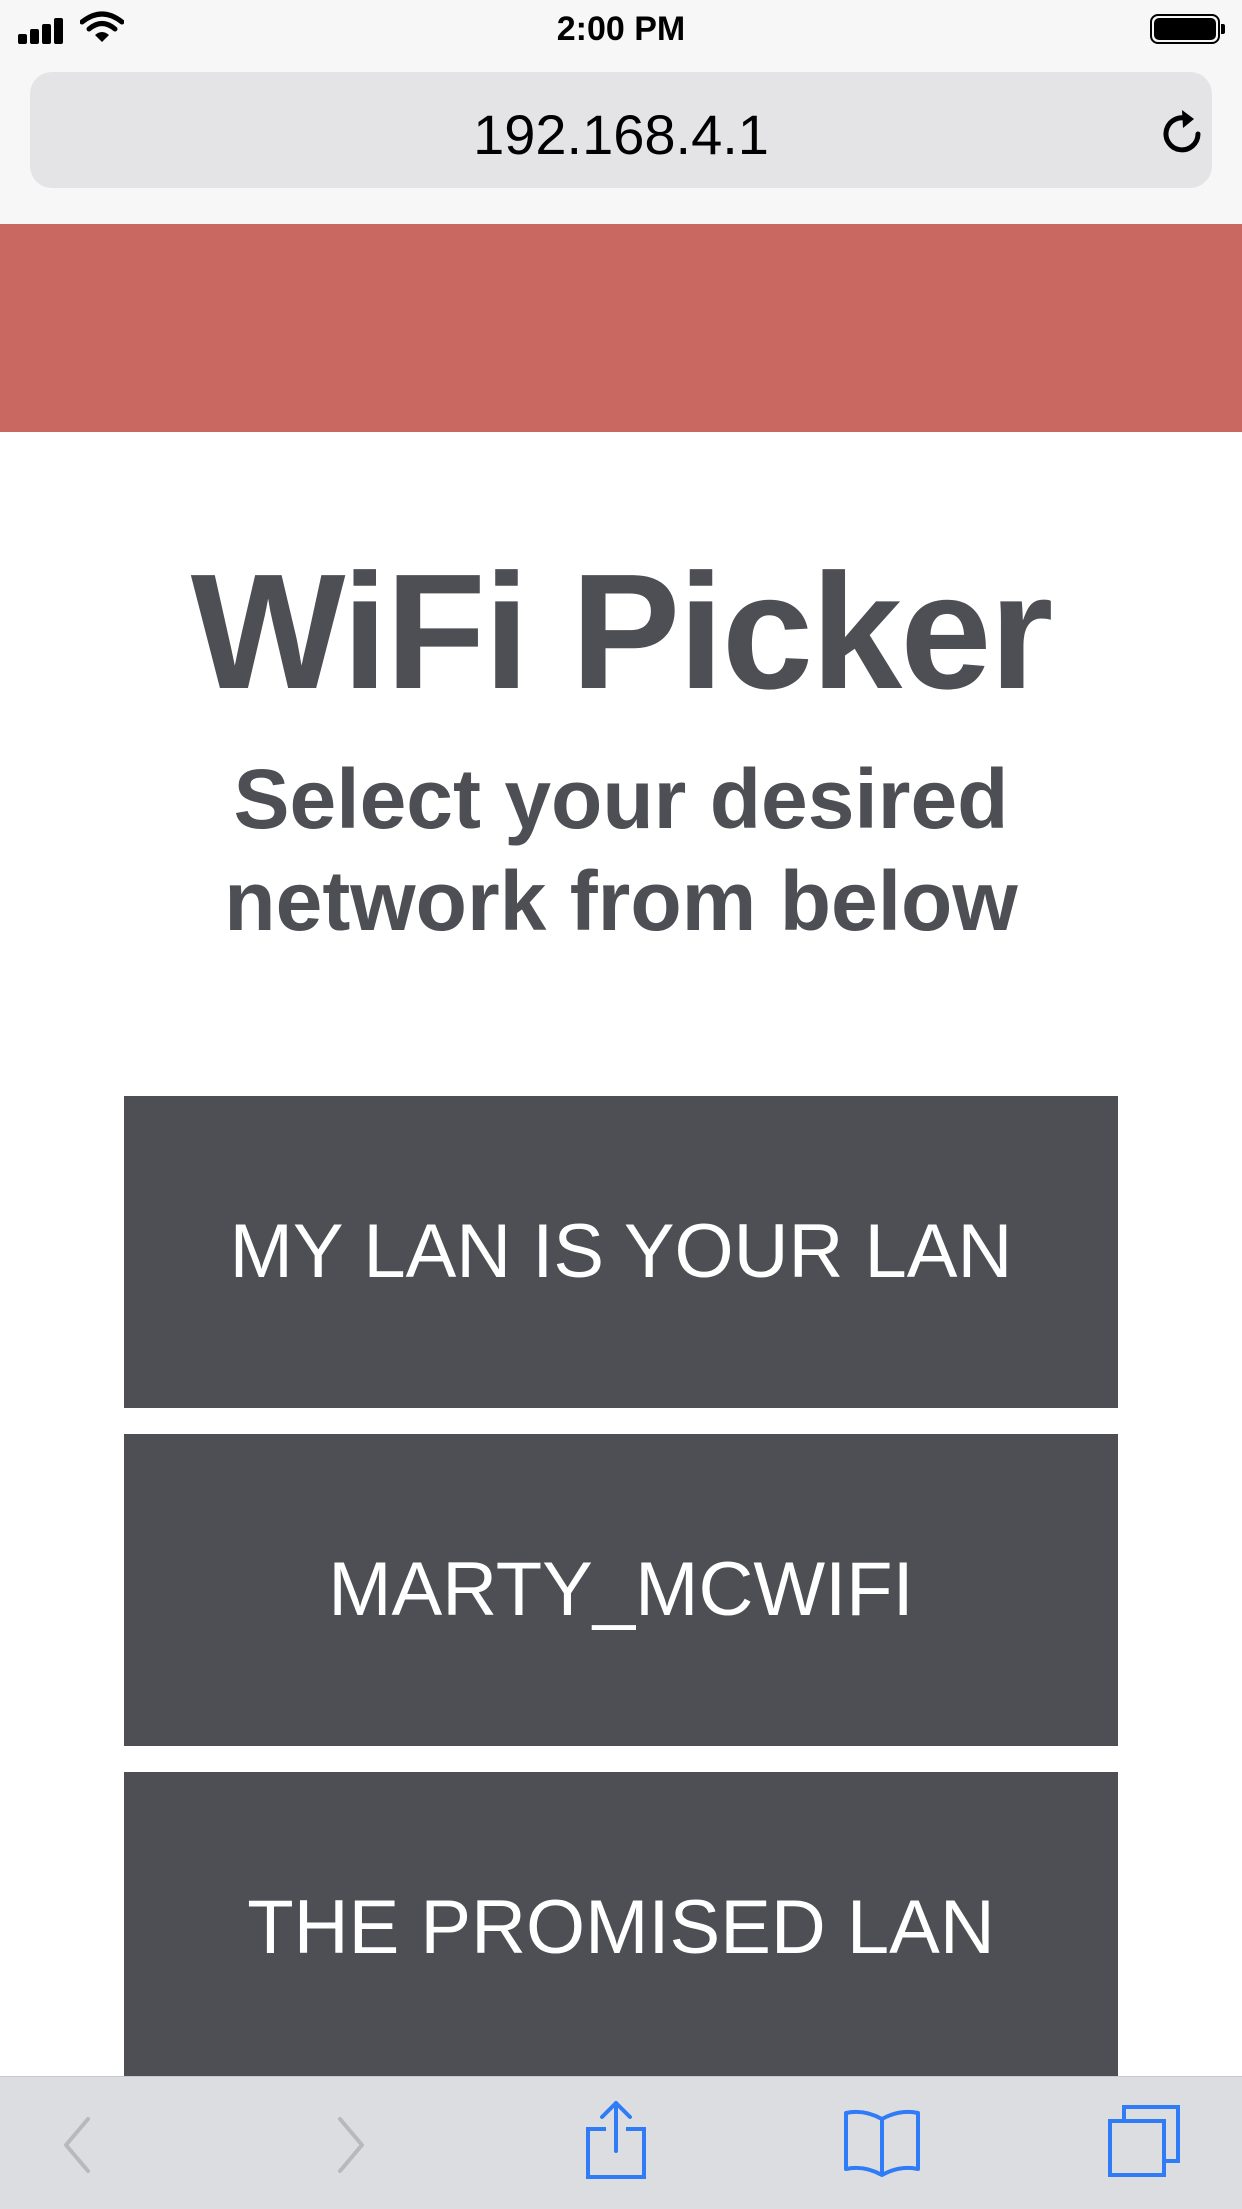  Describe the element at coordinates (616, 2140) in the screenshot. I see `share-icon` at that location.